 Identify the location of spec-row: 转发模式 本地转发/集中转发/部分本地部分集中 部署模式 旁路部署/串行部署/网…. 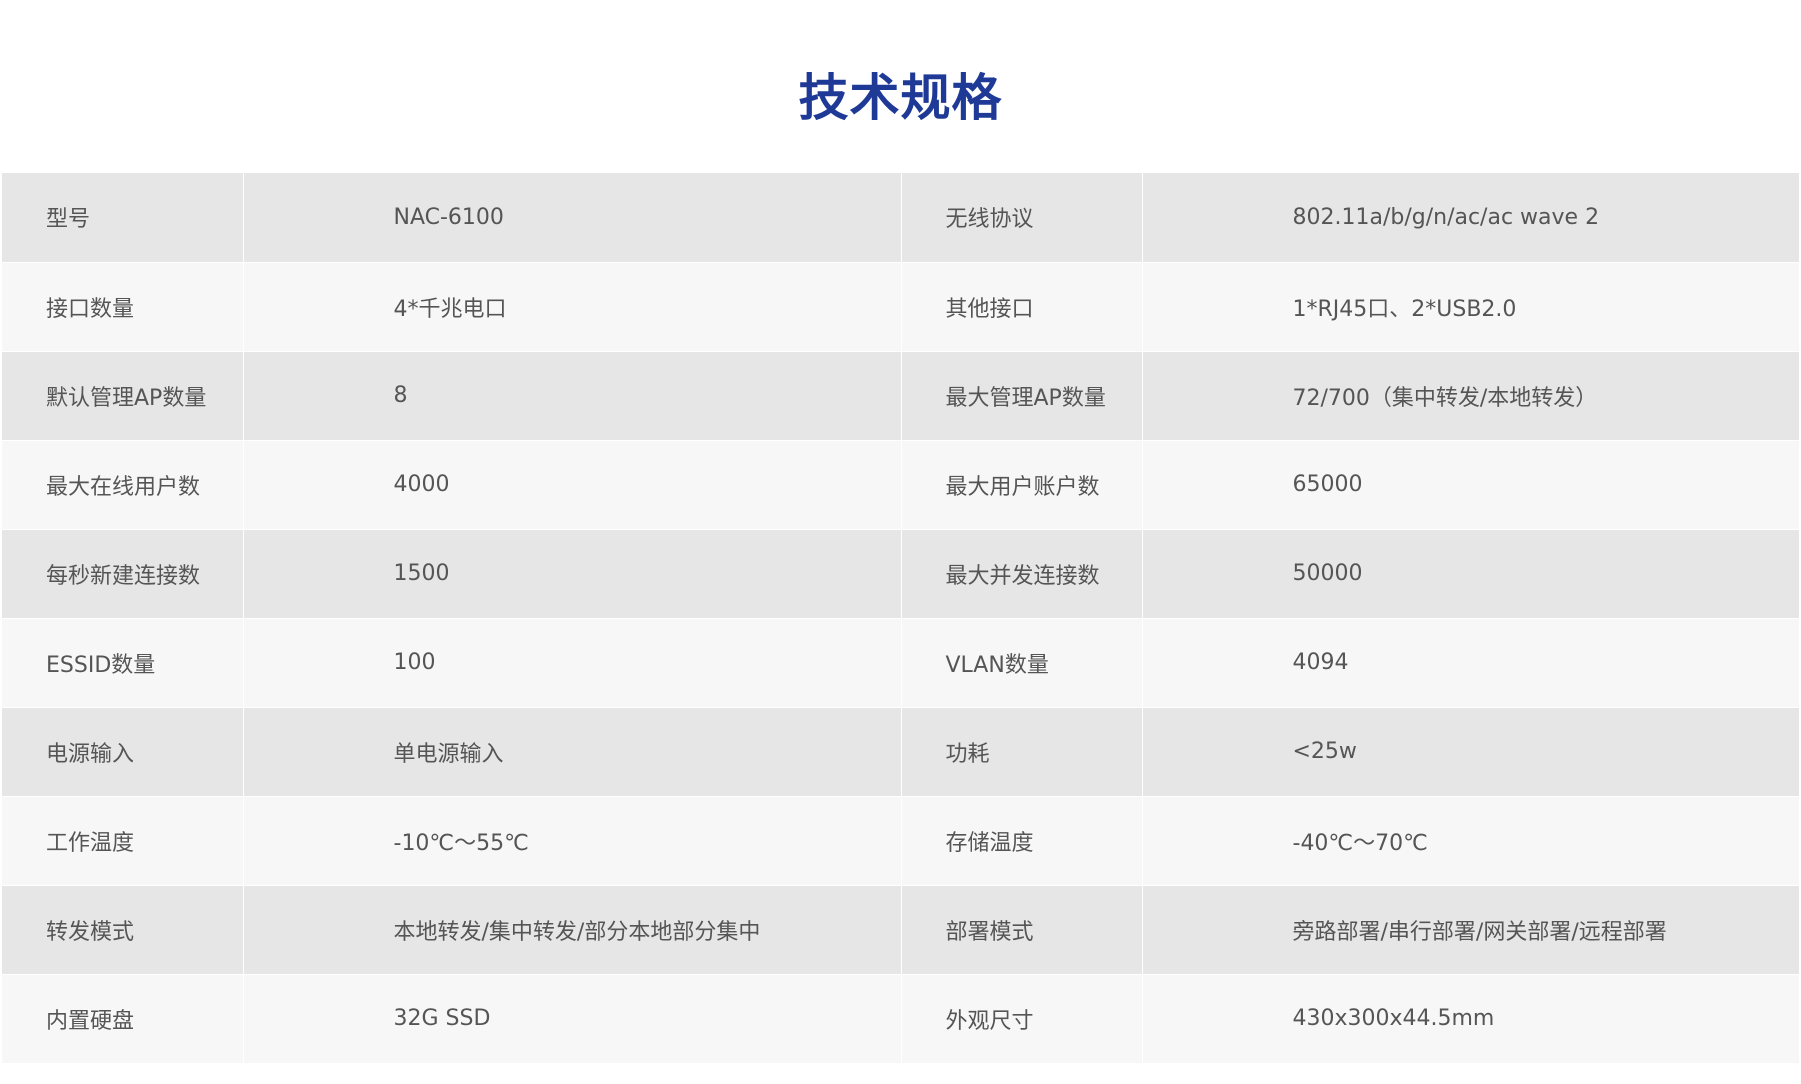
(900, 930).